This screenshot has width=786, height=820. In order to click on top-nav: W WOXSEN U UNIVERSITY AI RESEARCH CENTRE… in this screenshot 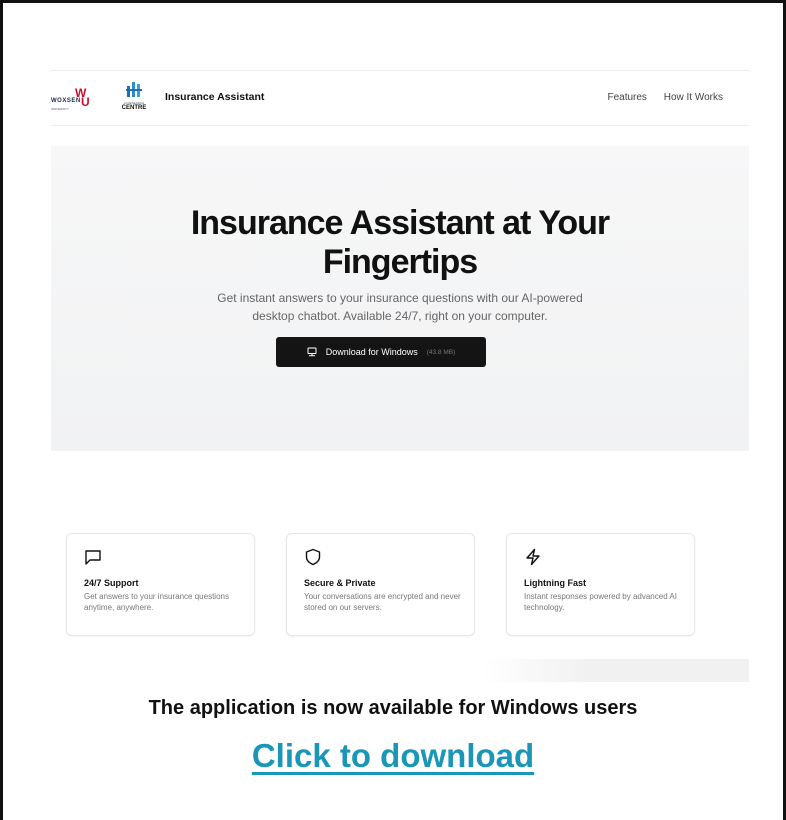, I will do `click(400, 98)`.